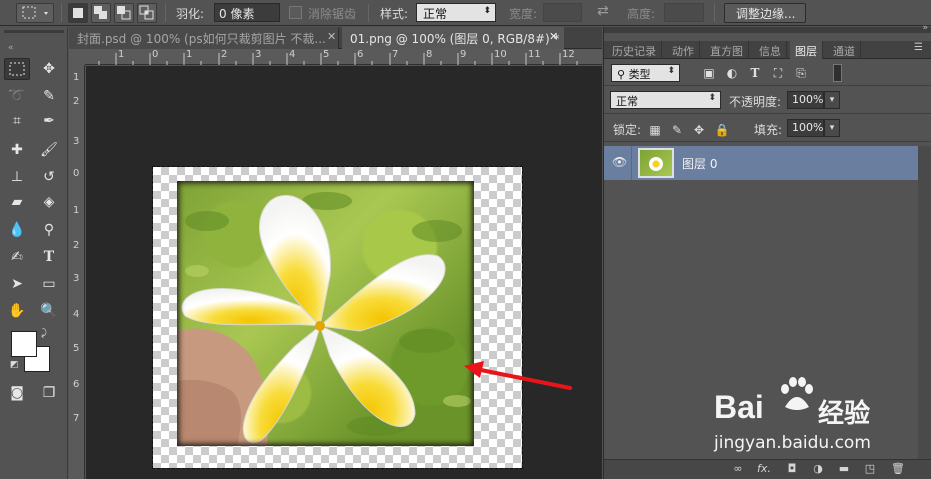 The height and width of the screenshot is (479, 931). What do you see at coordinates (124, 13) in the screenshot?
I see `subtract-selection-button` at bounding box center [124, 13].